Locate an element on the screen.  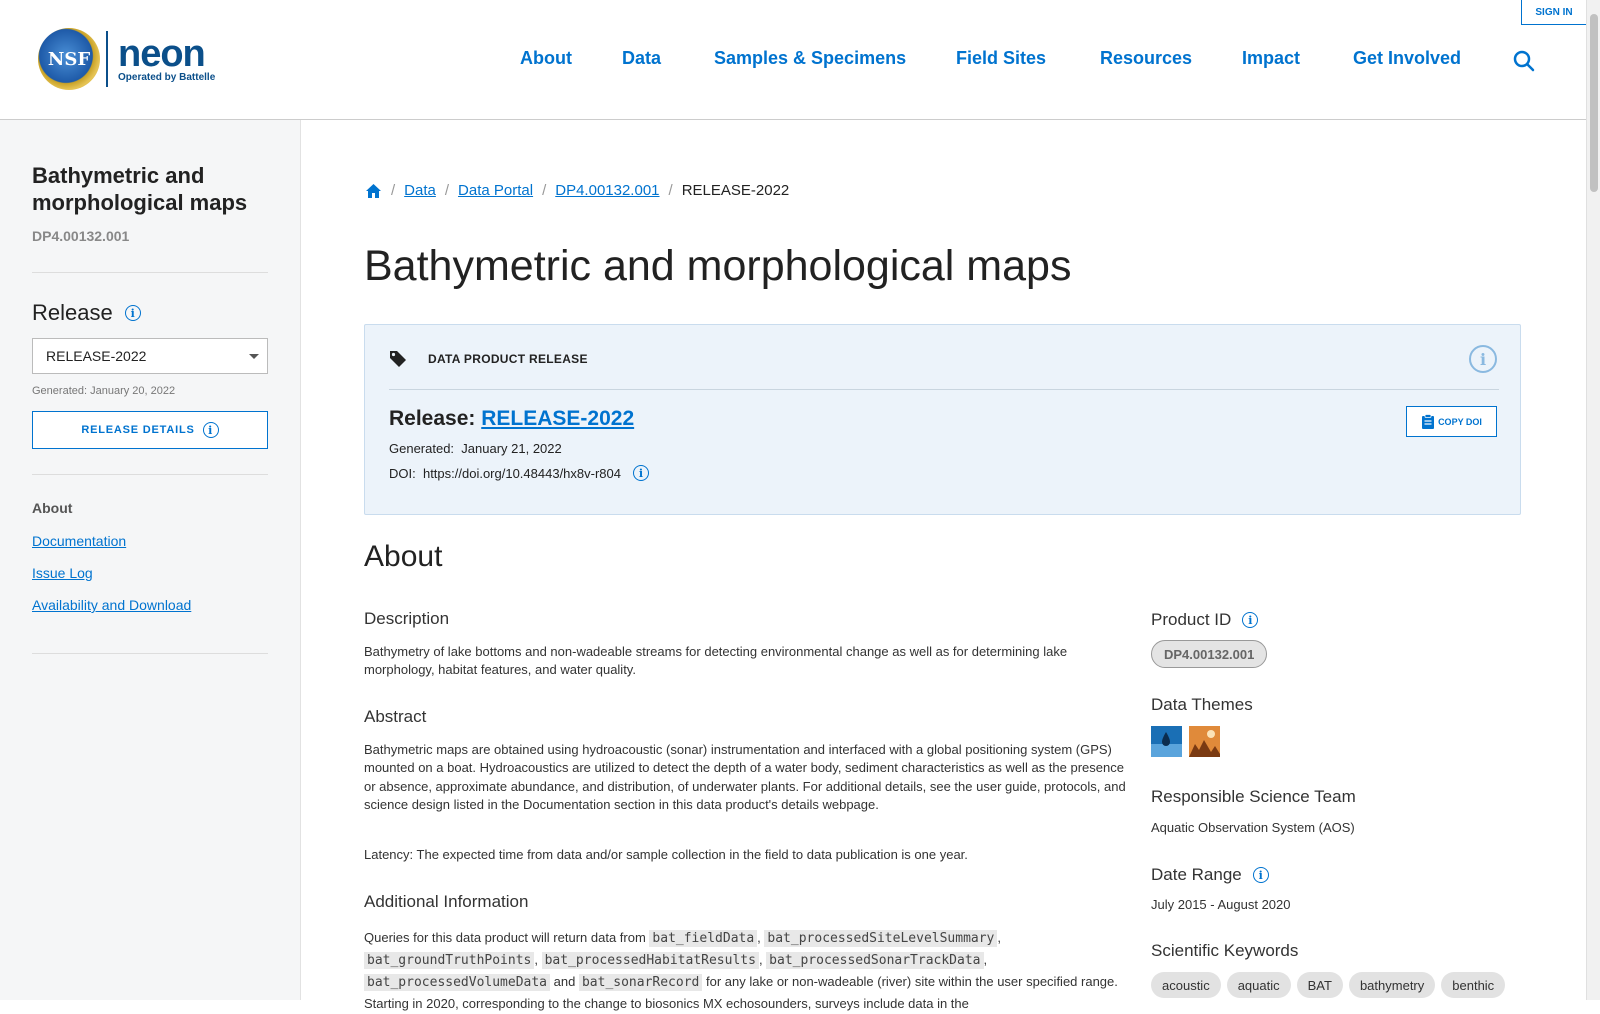
keyword-chip: BAT is located at coordinates (1319, 985).